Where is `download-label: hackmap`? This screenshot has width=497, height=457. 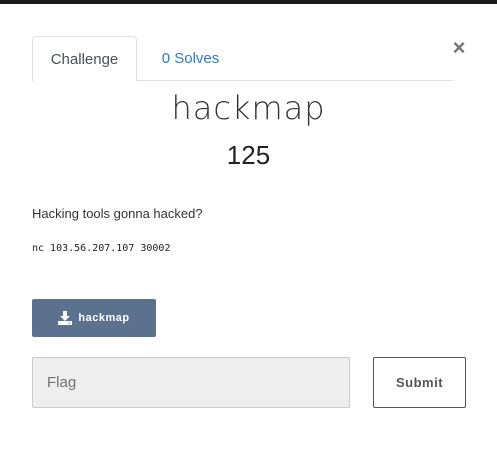 download-label: hackmap is located at coordinates (104, 318).